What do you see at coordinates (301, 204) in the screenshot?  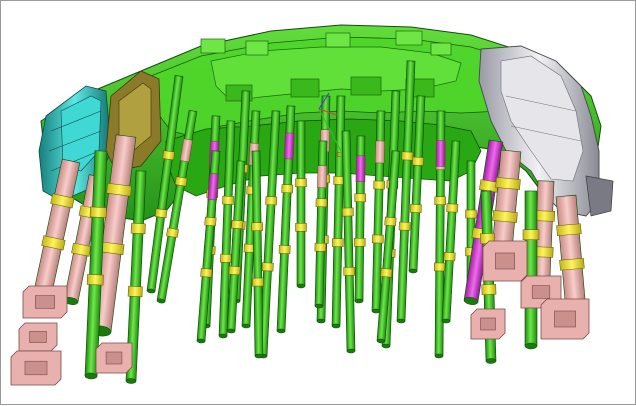 I see `ejector-pin` at bounding box center [301, 204].